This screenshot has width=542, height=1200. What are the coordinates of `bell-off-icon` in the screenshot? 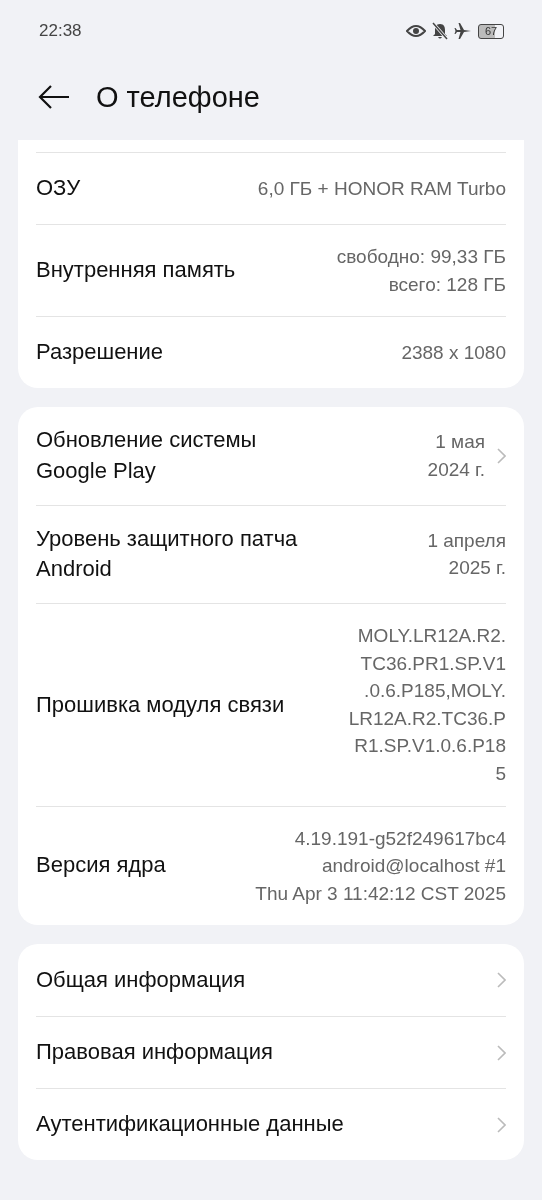 It's located at (440, 31).